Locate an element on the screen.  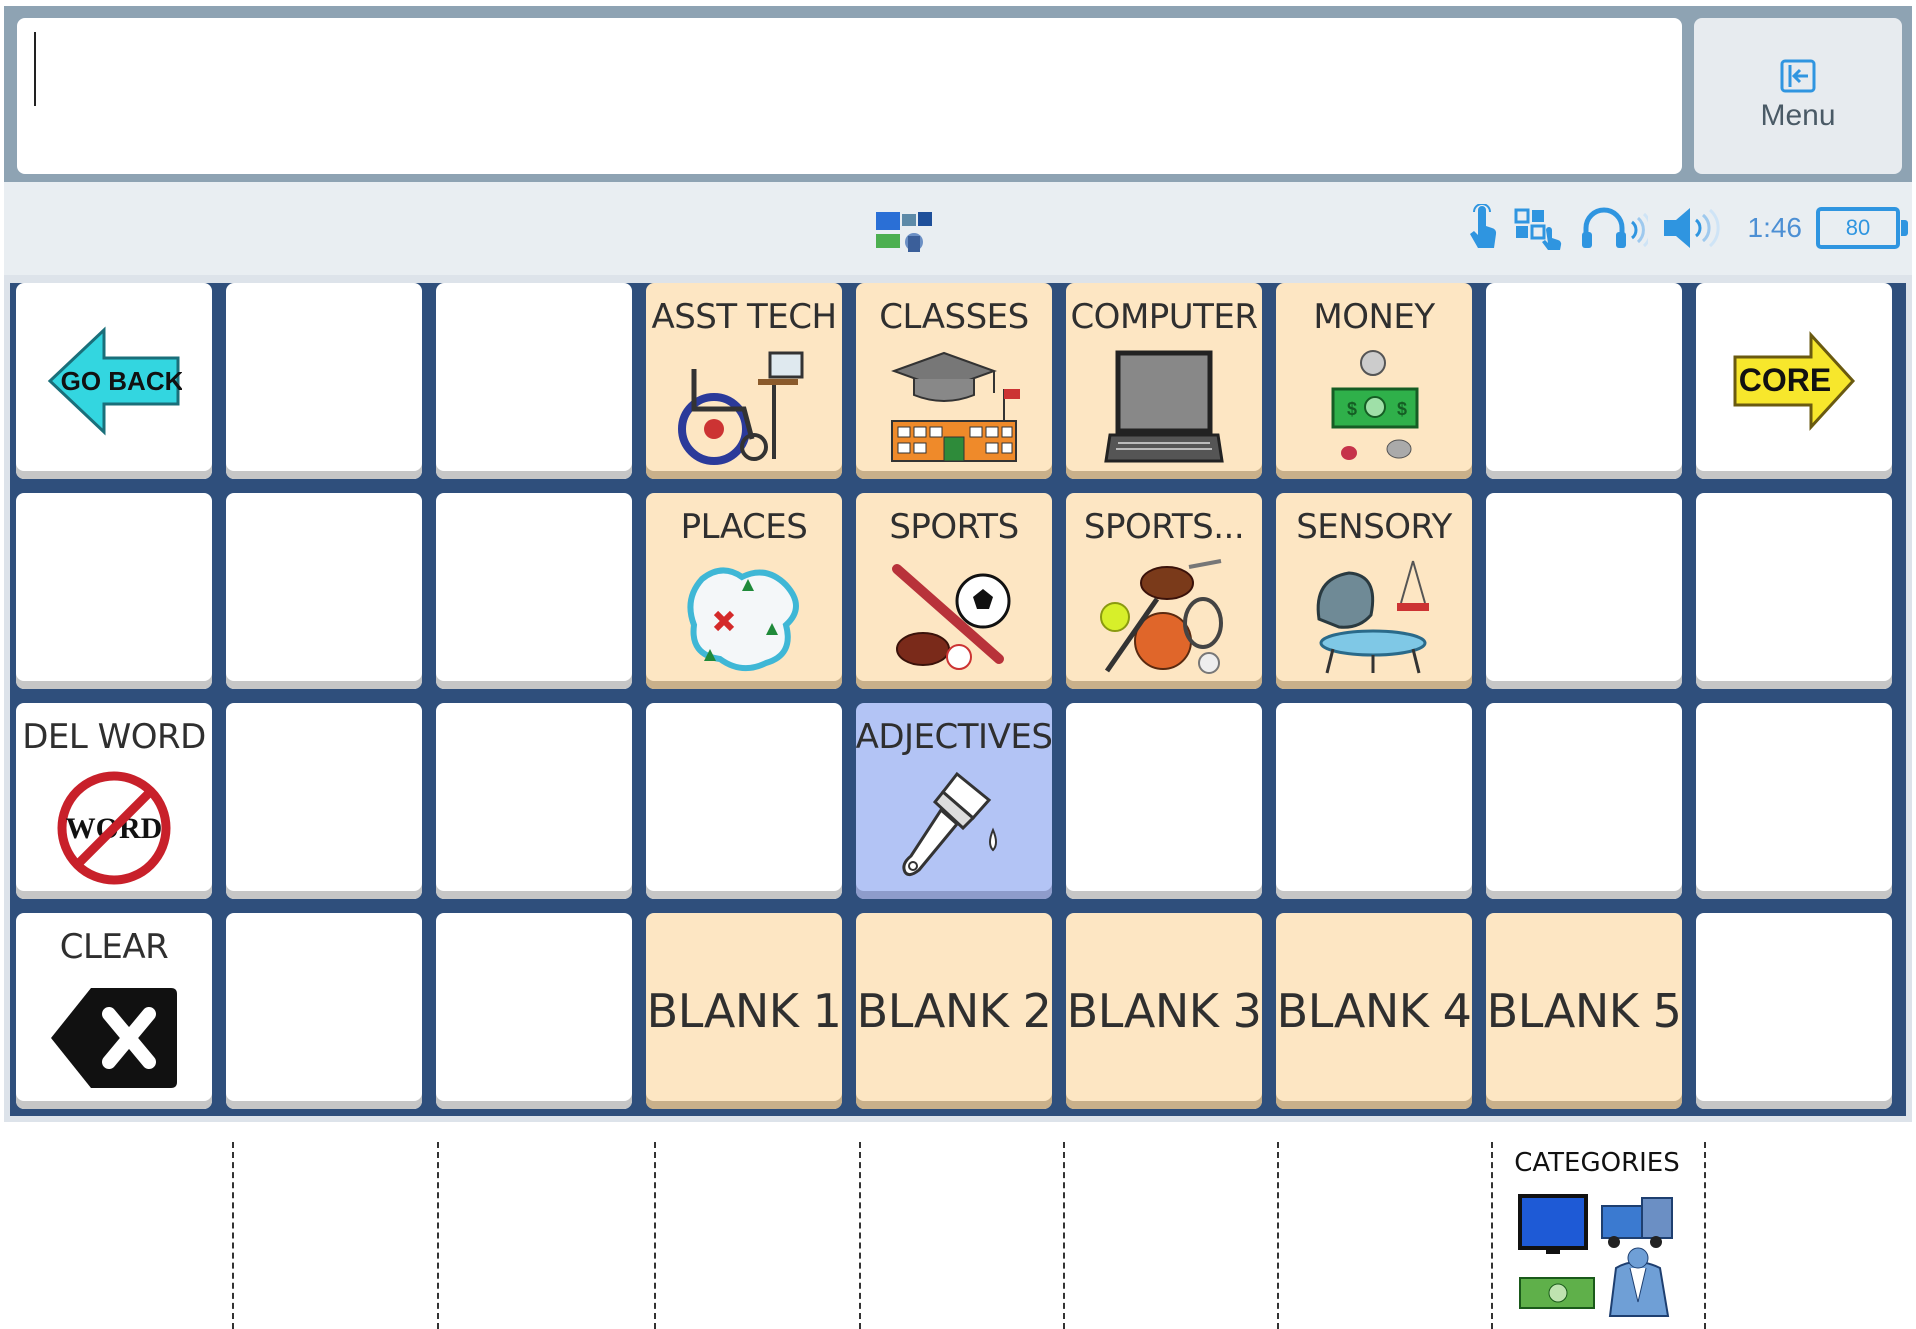
del-word-label: DEL WORD is located at coordinates (114, 737).